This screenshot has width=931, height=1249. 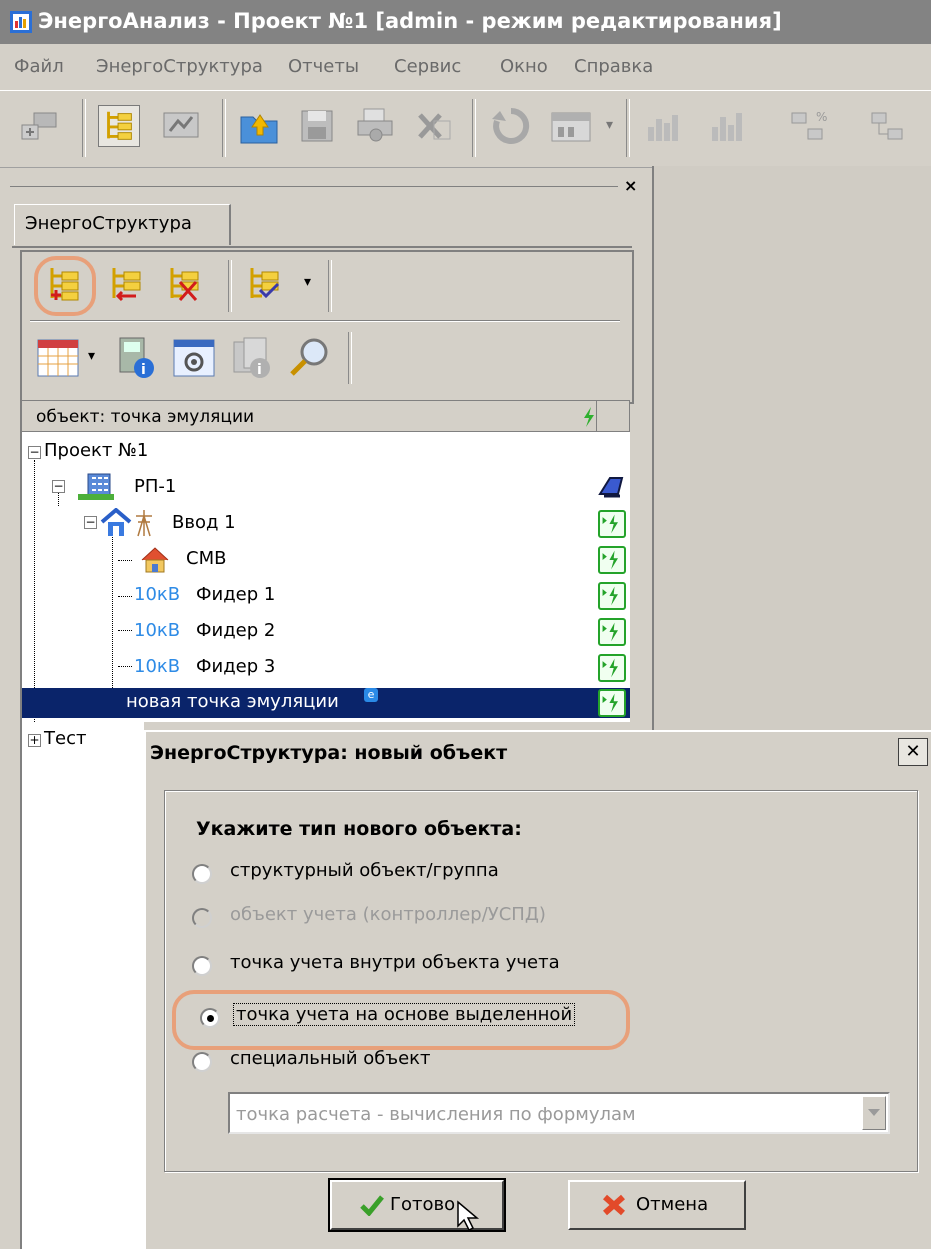 I want to click on dialog-title: ЭнергоСтруктура: новый объект, so click(x=329, y=753).